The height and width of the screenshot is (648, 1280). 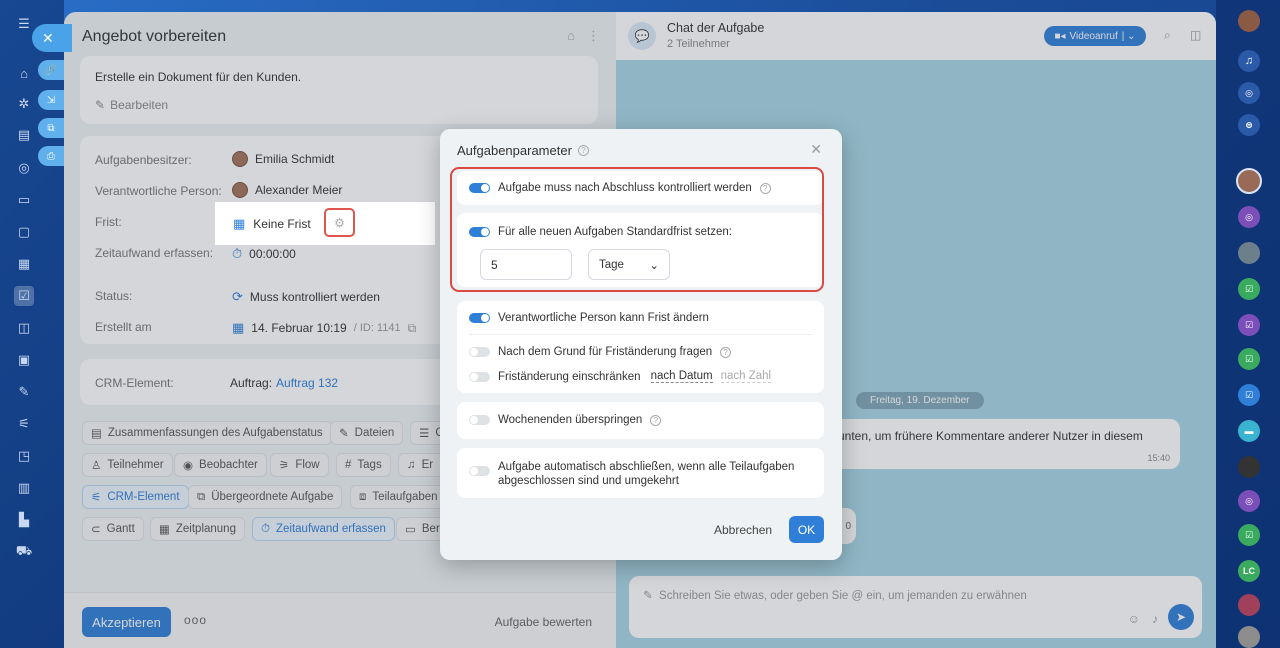 I want to click on chip-more: ▭ Ber, so click(x=418, y=529).